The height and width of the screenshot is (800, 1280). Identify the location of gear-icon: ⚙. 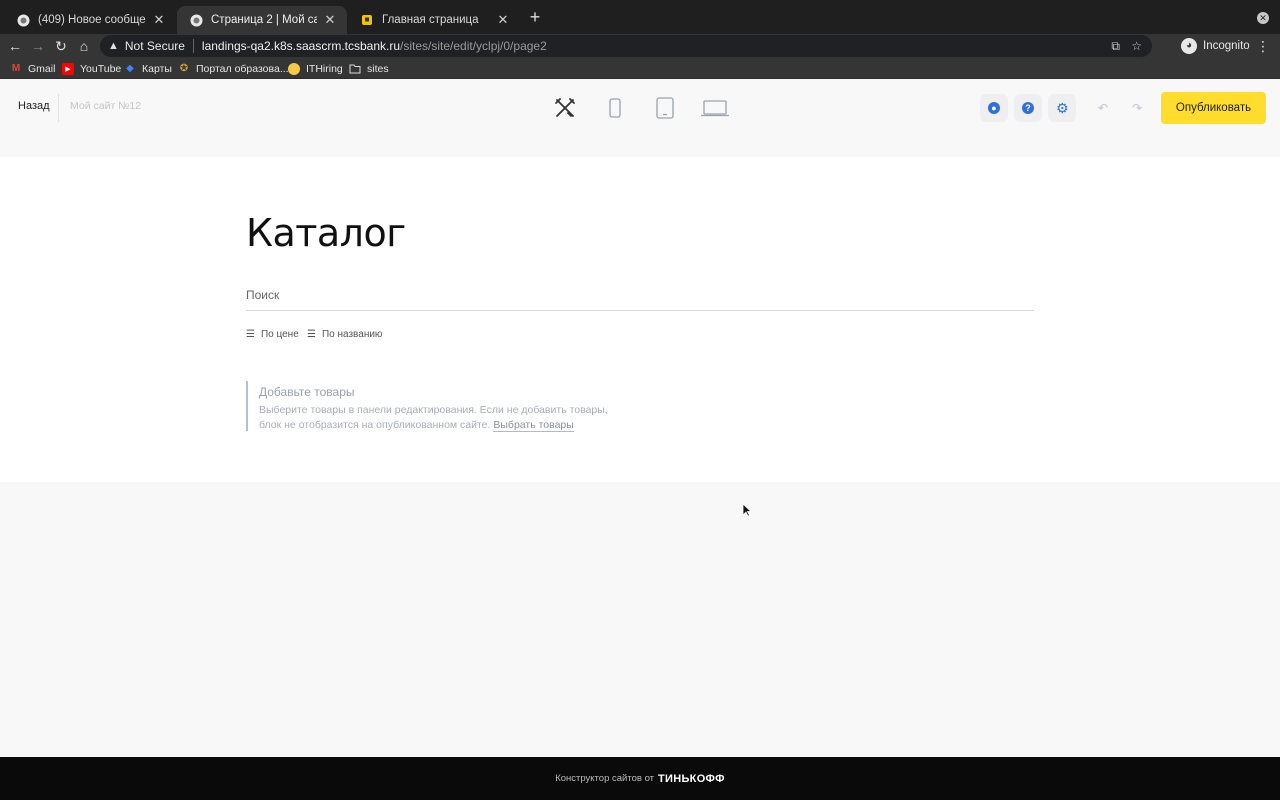
(1062, 108).